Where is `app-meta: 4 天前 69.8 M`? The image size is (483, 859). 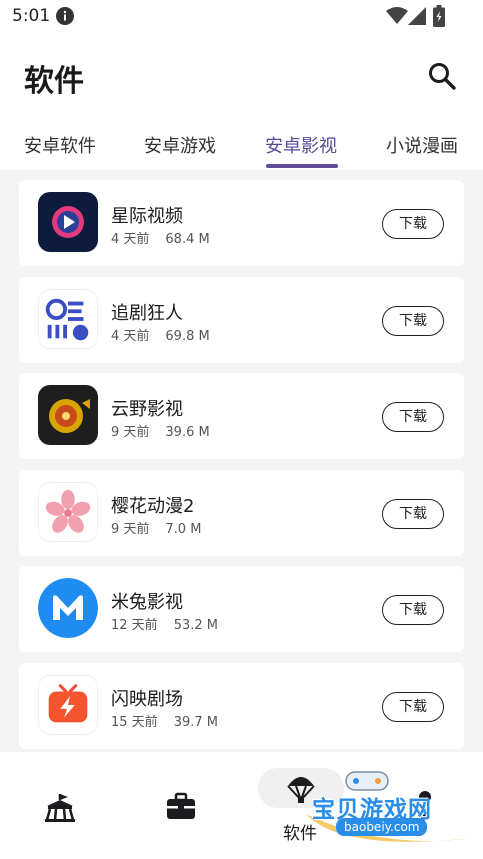 app-meta: 4 天前 69.8 M is located at coordinates (160, 334).